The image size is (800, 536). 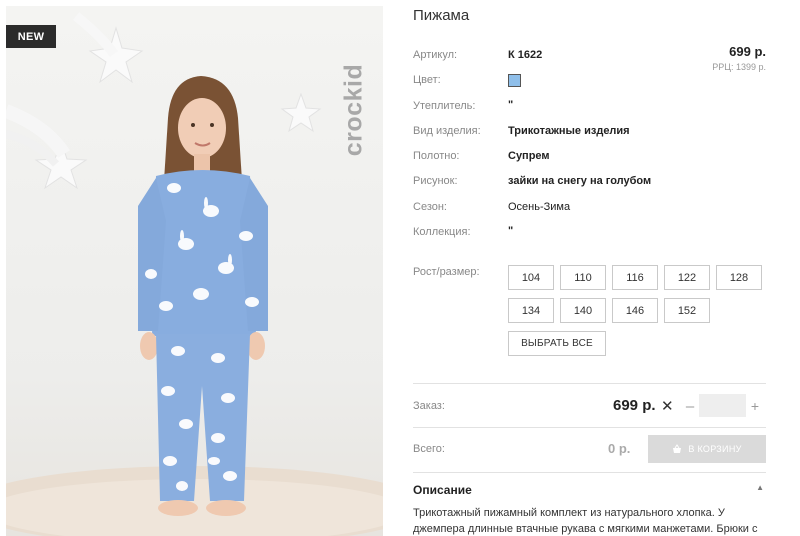 What do you see at coordinates (429, 406) in the screenshot?
I see `order-label: Заказ:` at bounding box center [429, 406].